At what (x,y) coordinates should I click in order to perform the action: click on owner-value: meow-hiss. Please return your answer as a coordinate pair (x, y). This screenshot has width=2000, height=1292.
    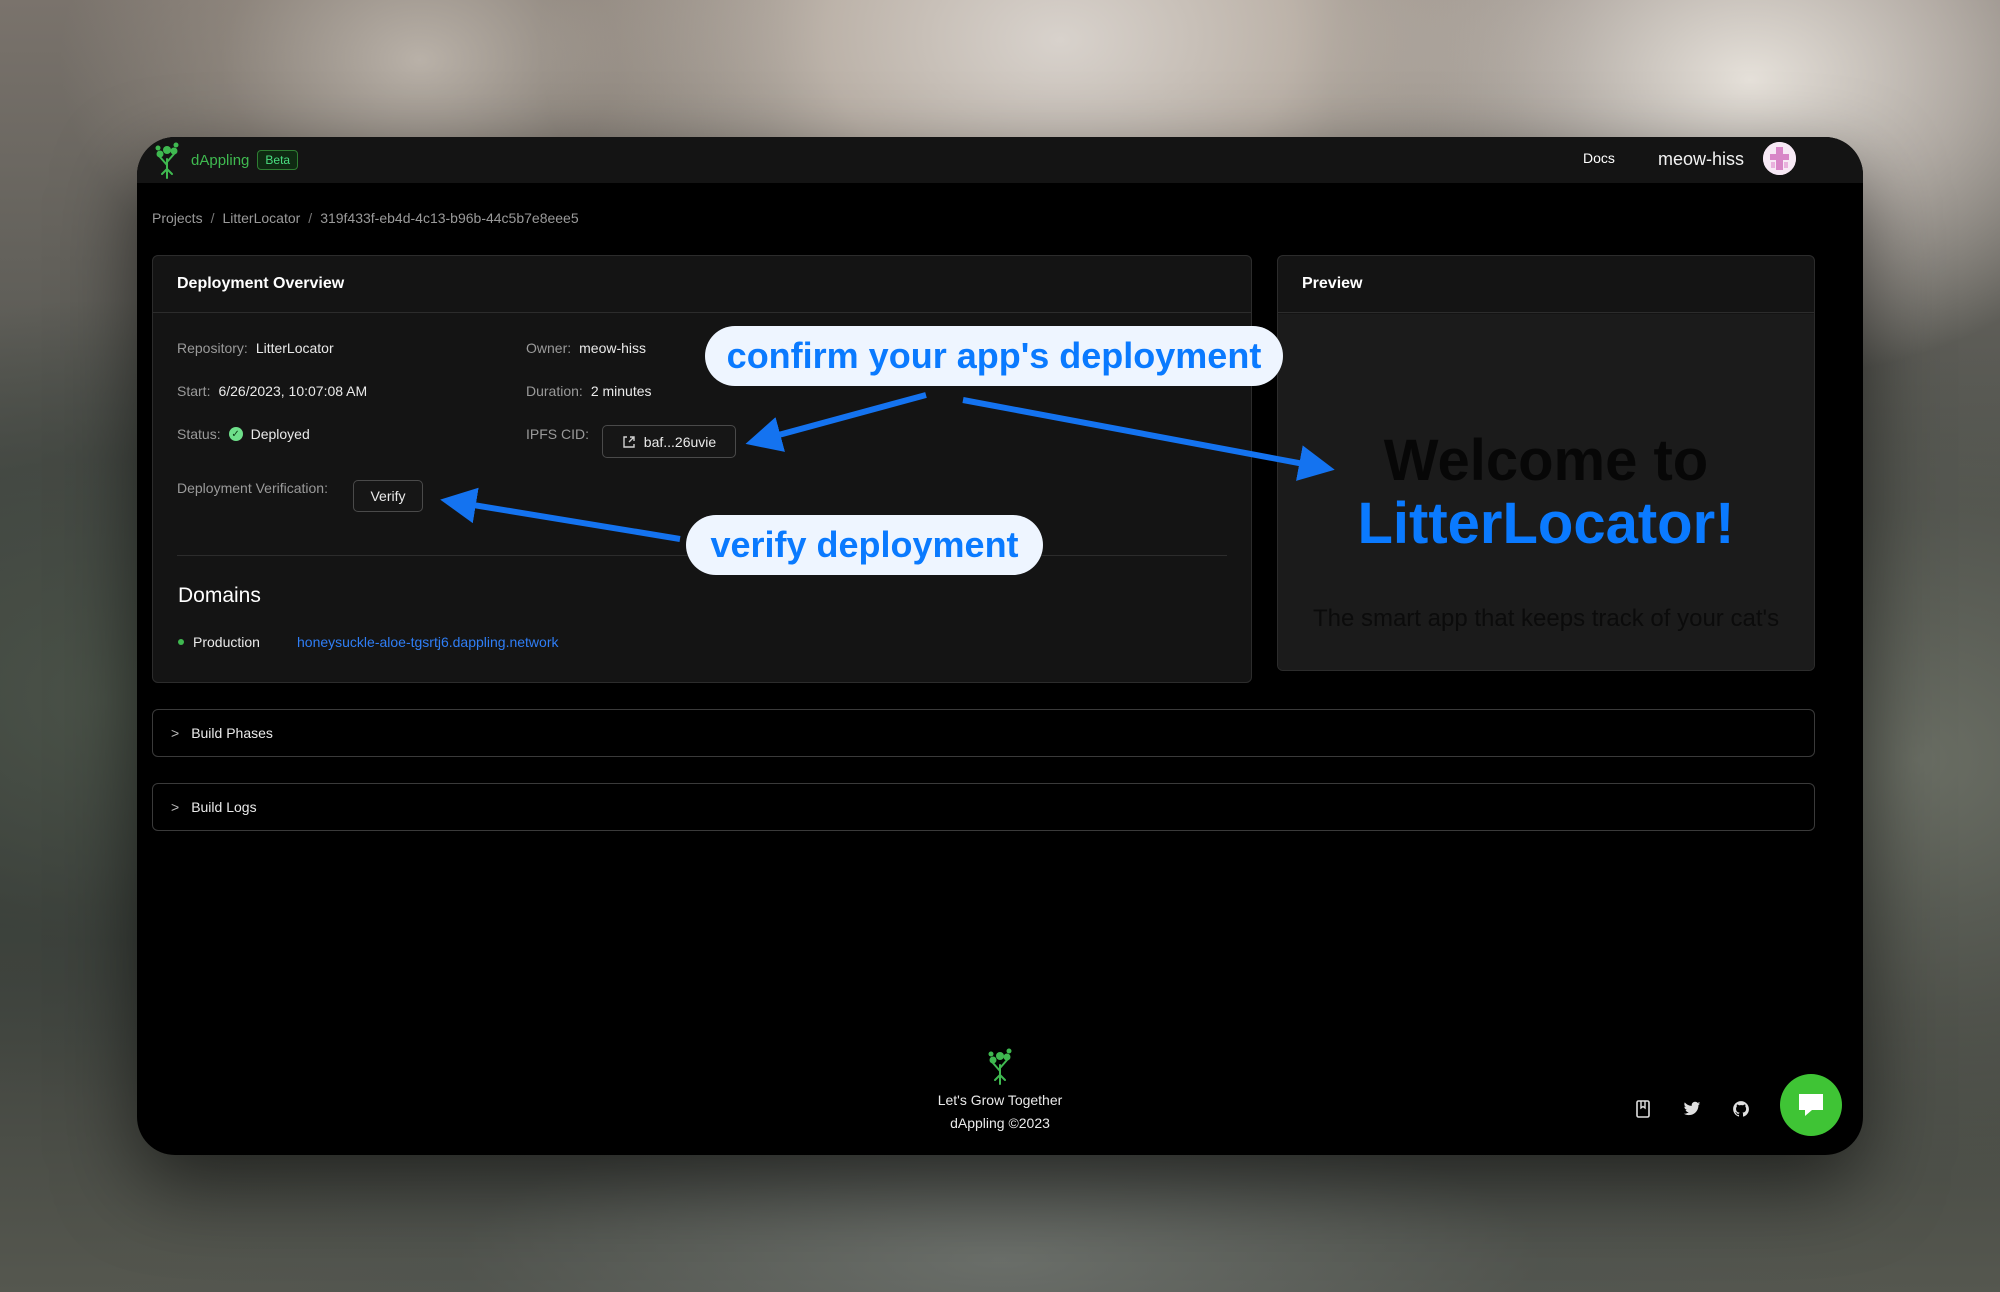
    Looking at the image, I should click on (613, 348).